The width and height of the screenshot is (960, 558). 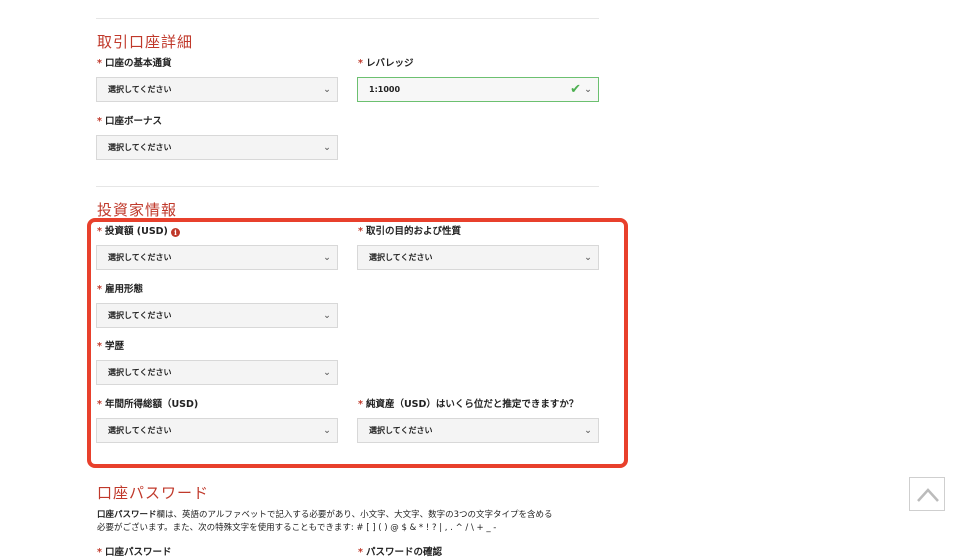 What do you see at coordinates (403, 552) in the screenshot?
I see `confirm-password-label-text: パスワードの確認` at bounding box center [403, 552].